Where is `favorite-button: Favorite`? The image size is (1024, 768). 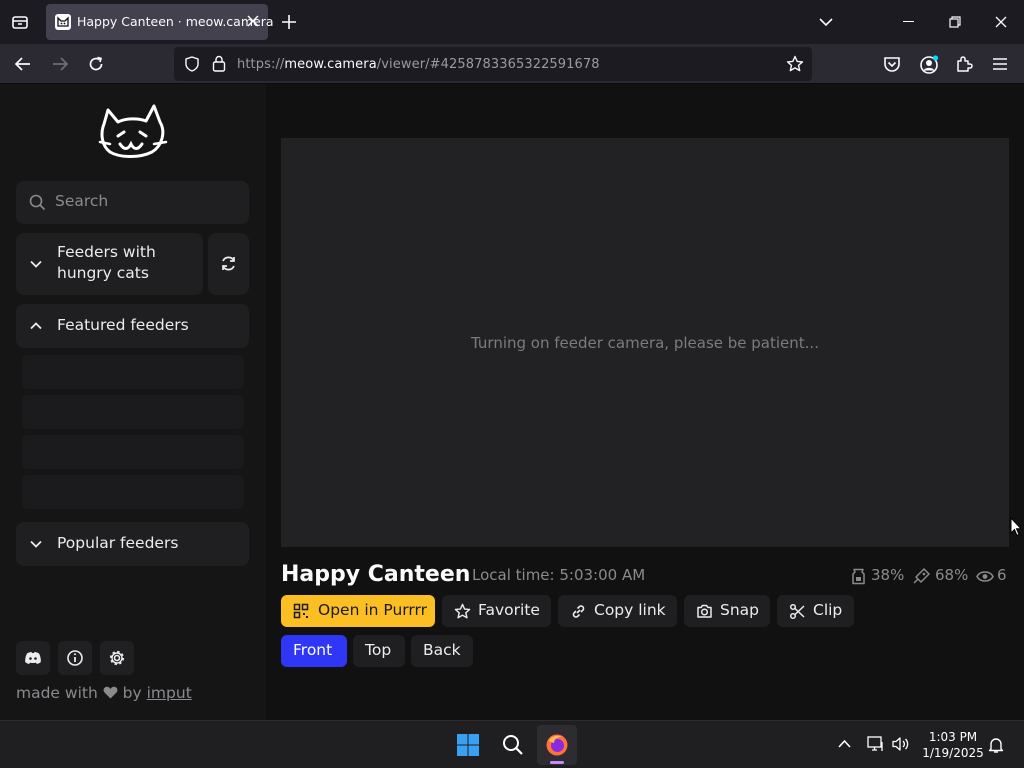 favorite-button: Favorite is located at coordinates (496, 611).